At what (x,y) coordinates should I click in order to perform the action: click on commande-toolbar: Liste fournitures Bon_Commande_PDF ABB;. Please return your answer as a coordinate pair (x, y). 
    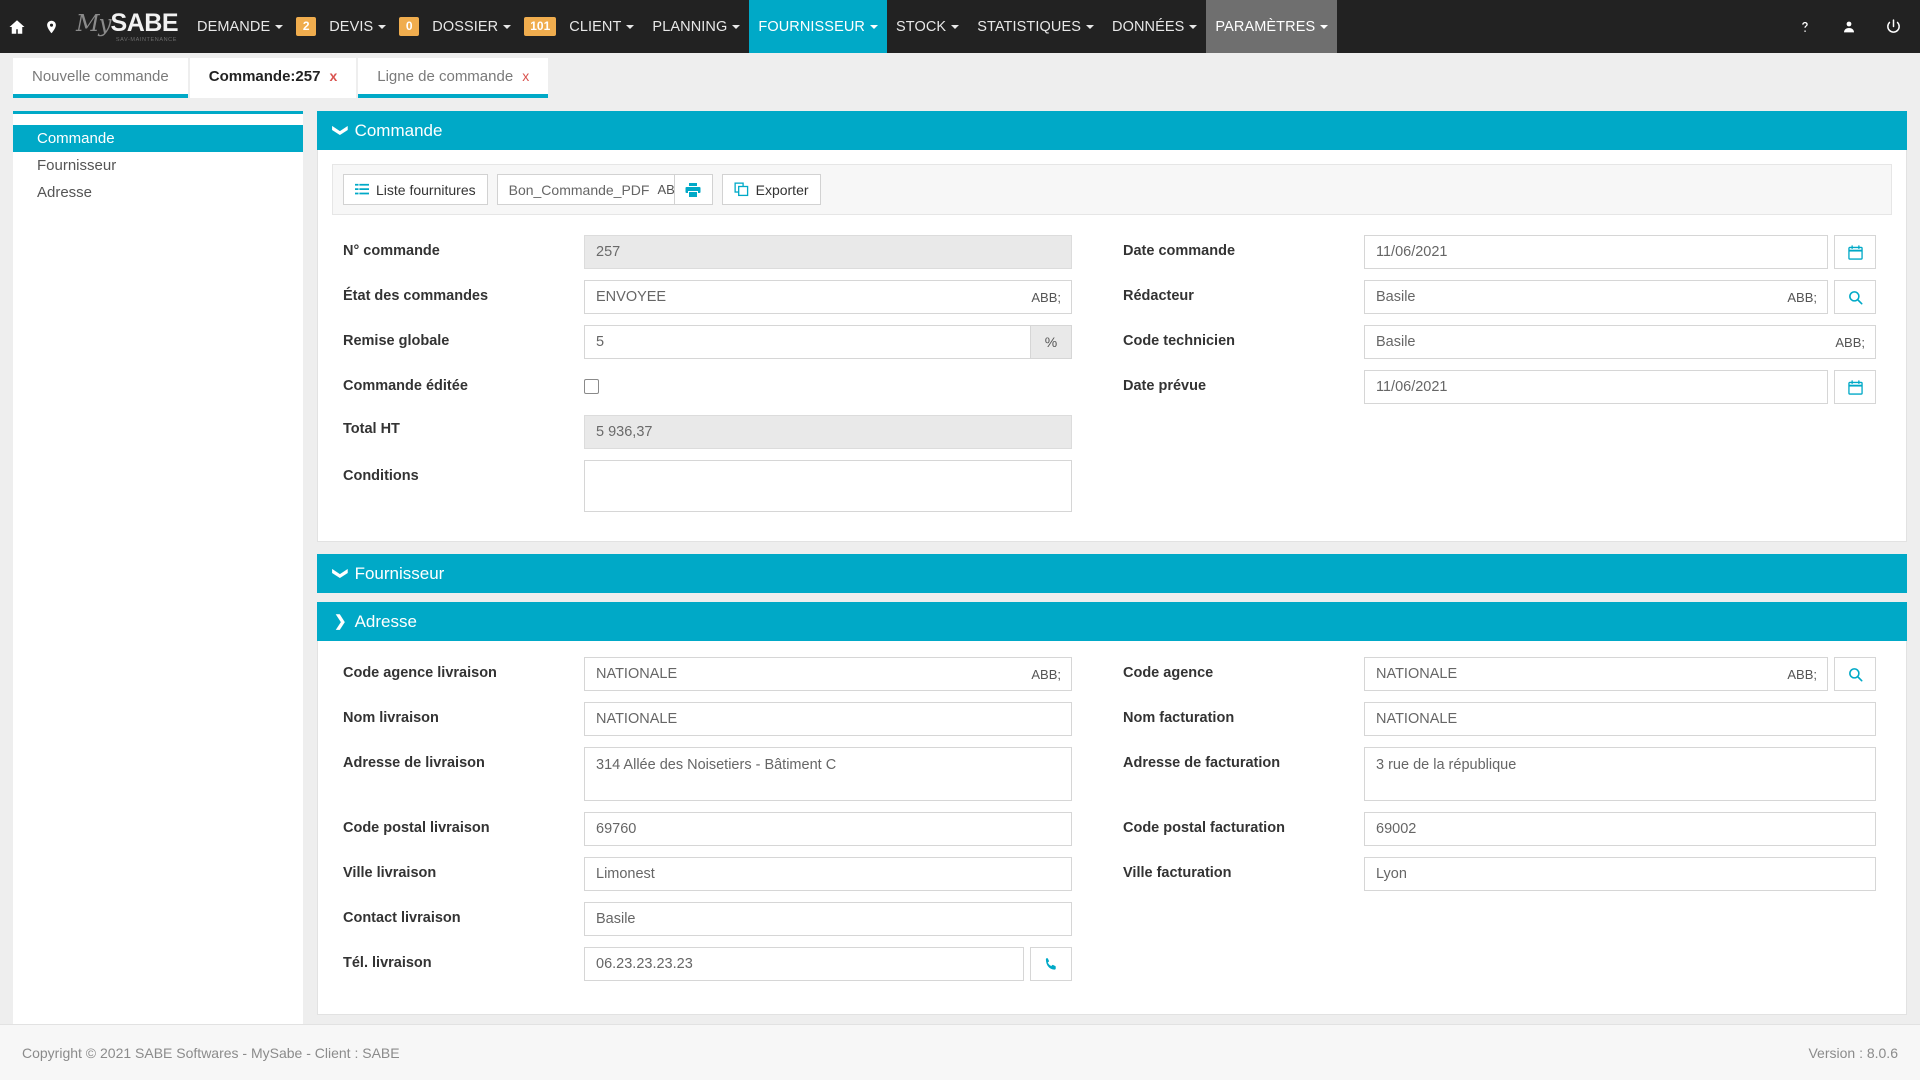
    Looking at the image, I should click on (1112, 189).